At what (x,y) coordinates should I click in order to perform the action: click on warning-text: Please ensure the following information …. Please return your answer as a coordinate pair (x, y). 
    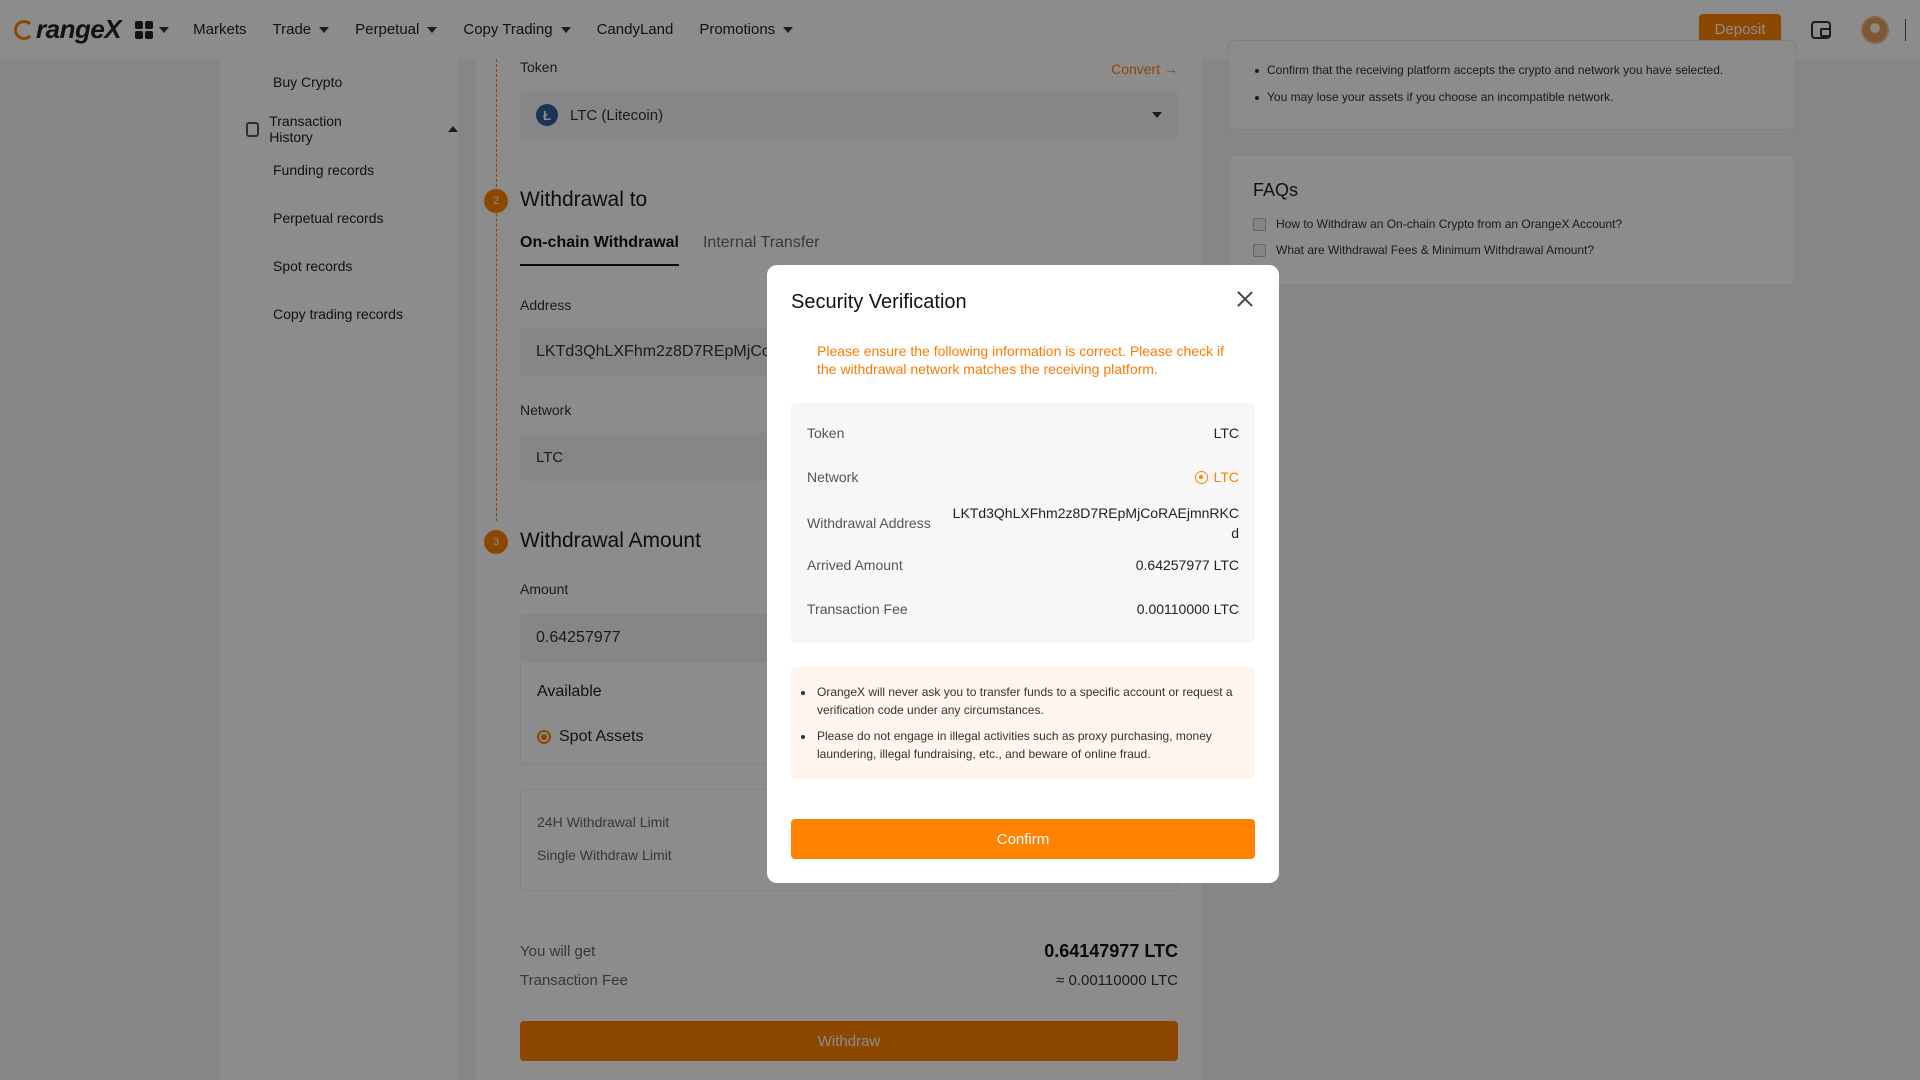
    Looking at the image, I should click on (1020, 360).